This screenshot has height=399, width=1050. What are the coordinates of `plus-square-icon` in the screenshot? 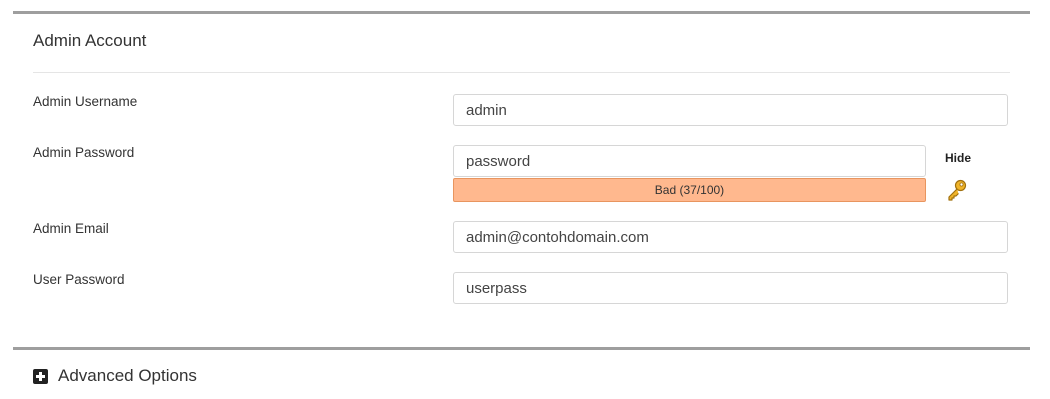 It's located at (40, 376).